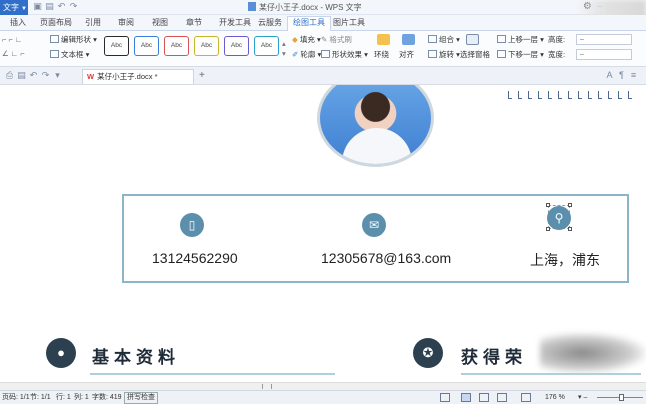  Describe the element at coordinates (604, 54) in the screenshot. I see `width-input: –` at that location.